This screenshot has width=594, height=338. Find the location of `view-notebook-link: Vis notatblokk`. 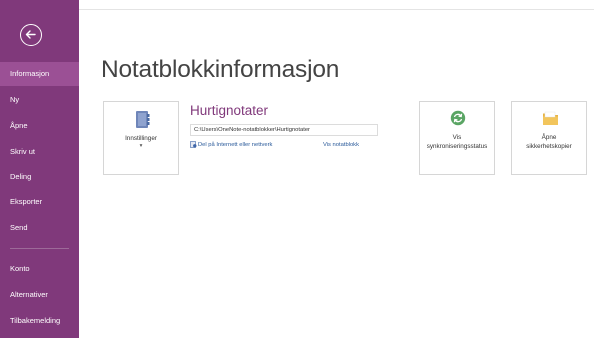

view-notebook-link: Vis notatblokk is located at coordinates (341, 145).